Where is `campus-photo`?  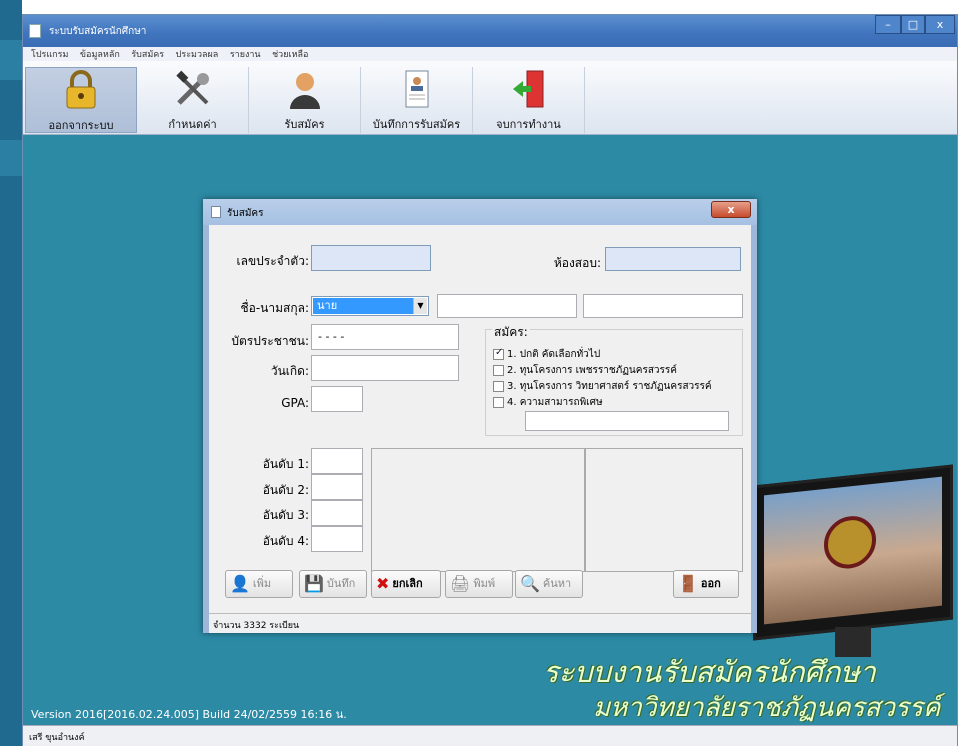 campus-photo is located at coordinates (853, 550).